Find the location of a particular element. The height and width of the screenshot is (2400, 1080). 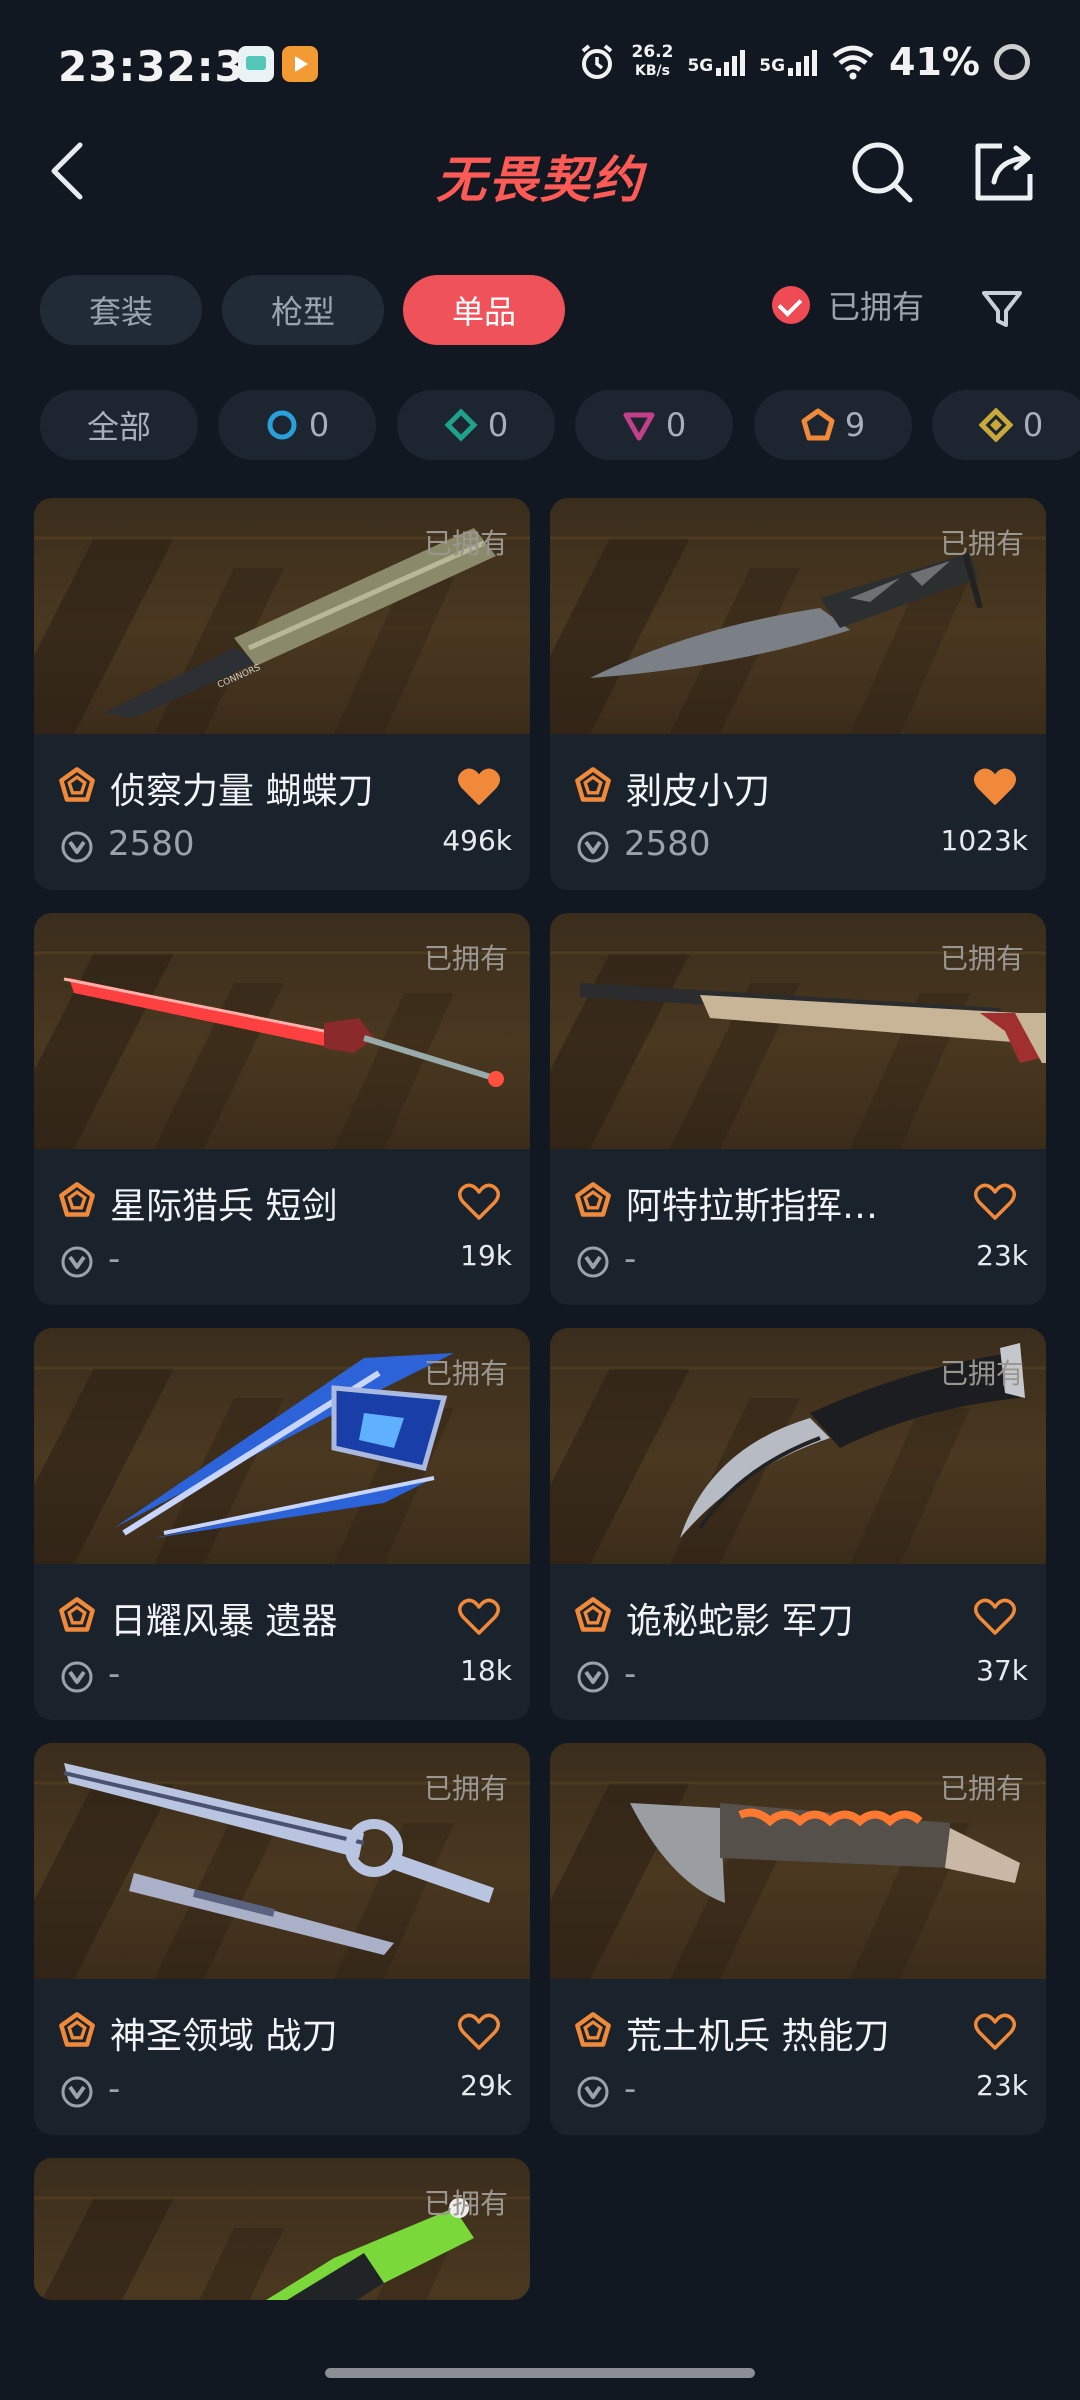

net-type-1: 5G is located at coordinates (700, 66).